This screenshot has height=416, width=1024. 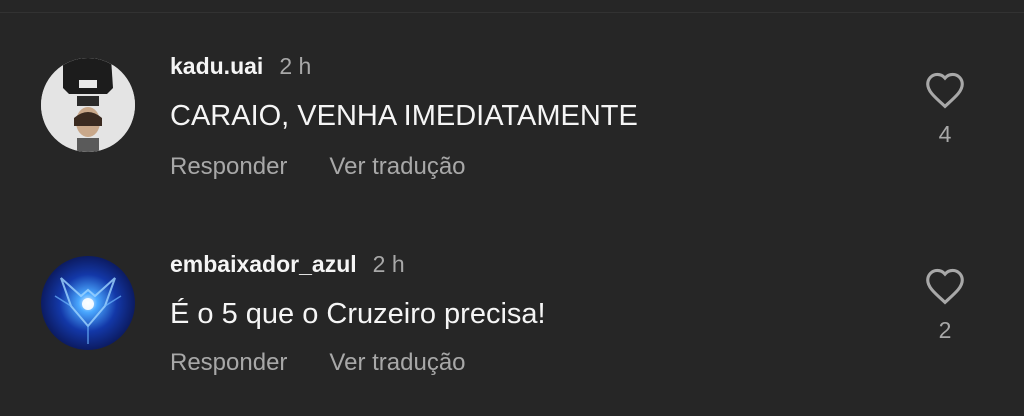 I want to click on comment-header: embaixador_azul 2 h, so click(x=287, y=264).